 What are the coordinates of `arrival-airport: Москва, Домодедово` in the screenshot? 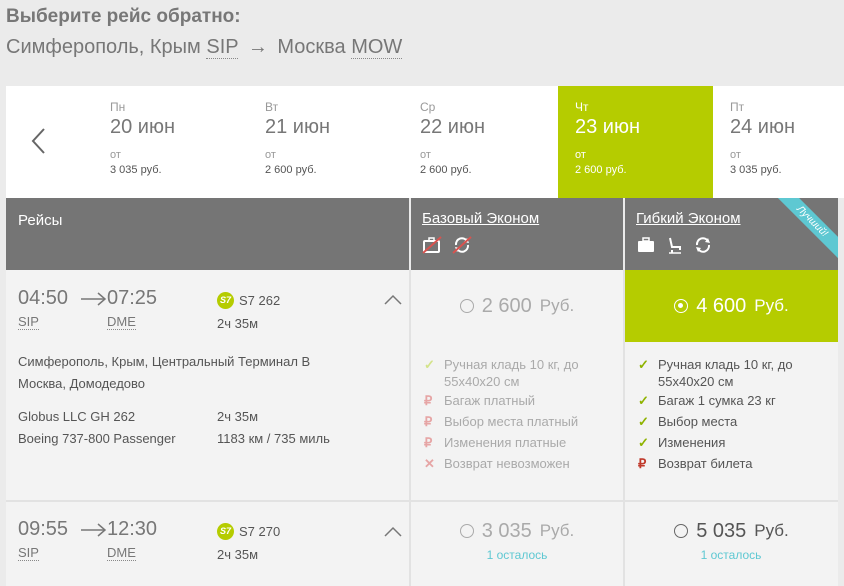 It's located at (82, 383).